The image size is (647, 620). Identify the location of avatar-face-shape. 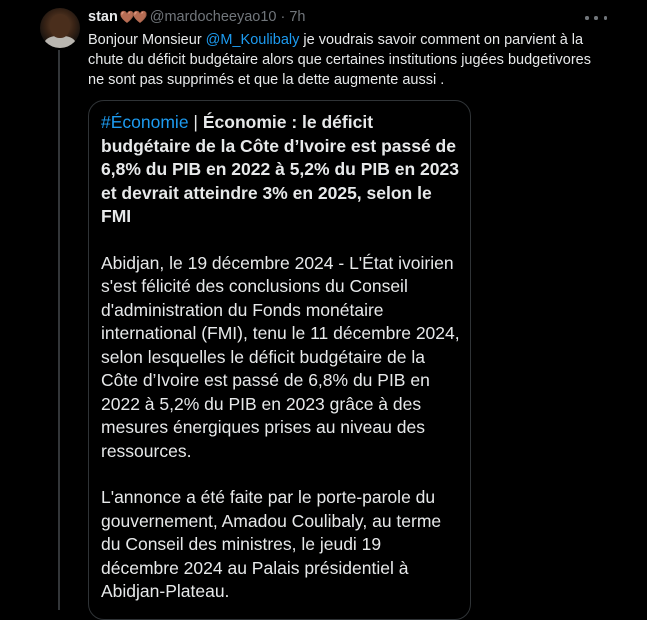
(60, 26).